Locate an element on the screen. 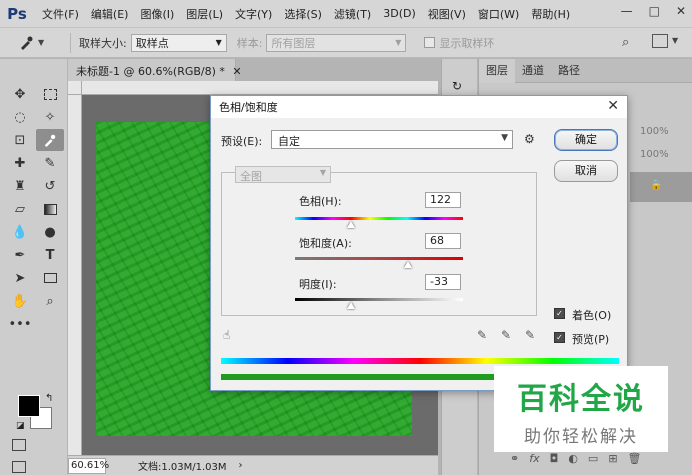 Image resolution: width=692 pixels, height=475 pixels. layer-mask-icon: ◘ is located at coordinates (554, 462).